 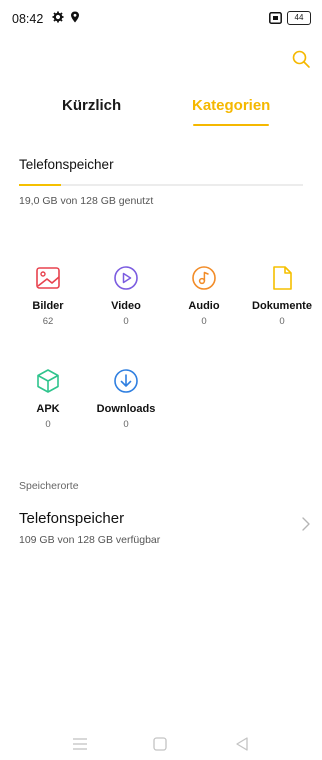 I want to click on storage-progress-fill, so click(x=40, y=185).